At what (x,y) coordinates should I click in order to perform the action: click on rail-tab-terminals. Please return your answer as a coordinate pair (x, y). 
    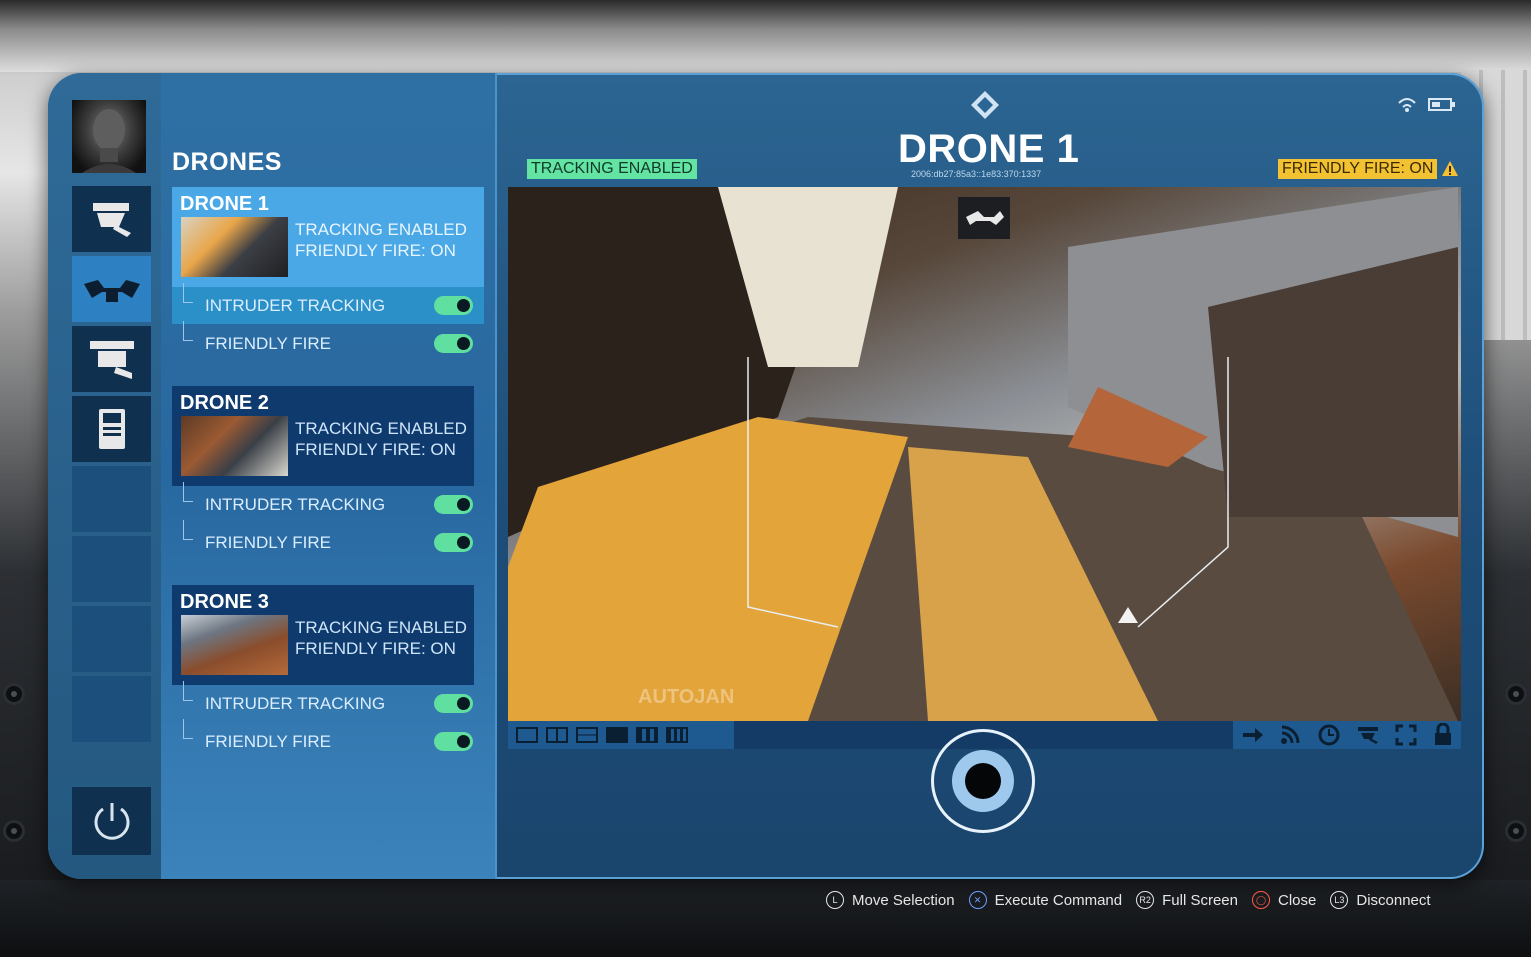
    Looking at the image, I should click on (111, 429).